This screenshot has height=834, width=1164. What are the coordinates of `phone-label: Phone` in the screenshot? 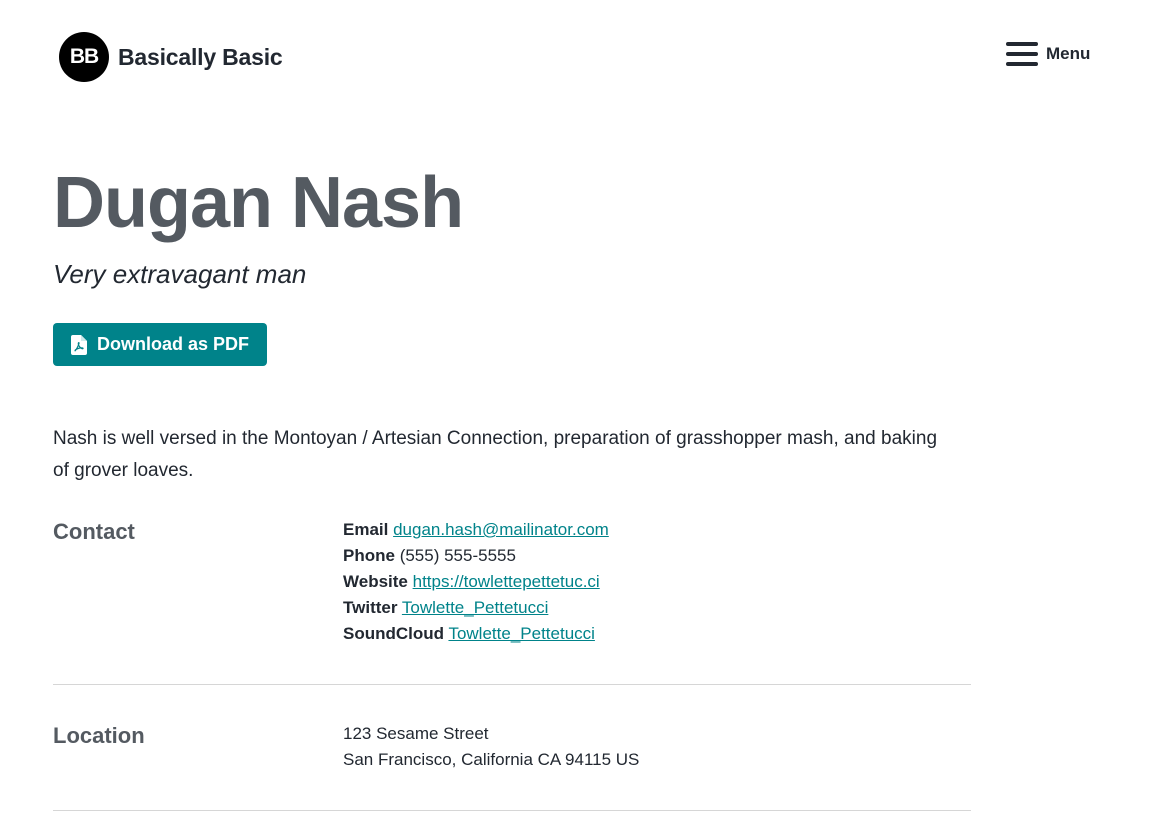 It's located at (369, 555).